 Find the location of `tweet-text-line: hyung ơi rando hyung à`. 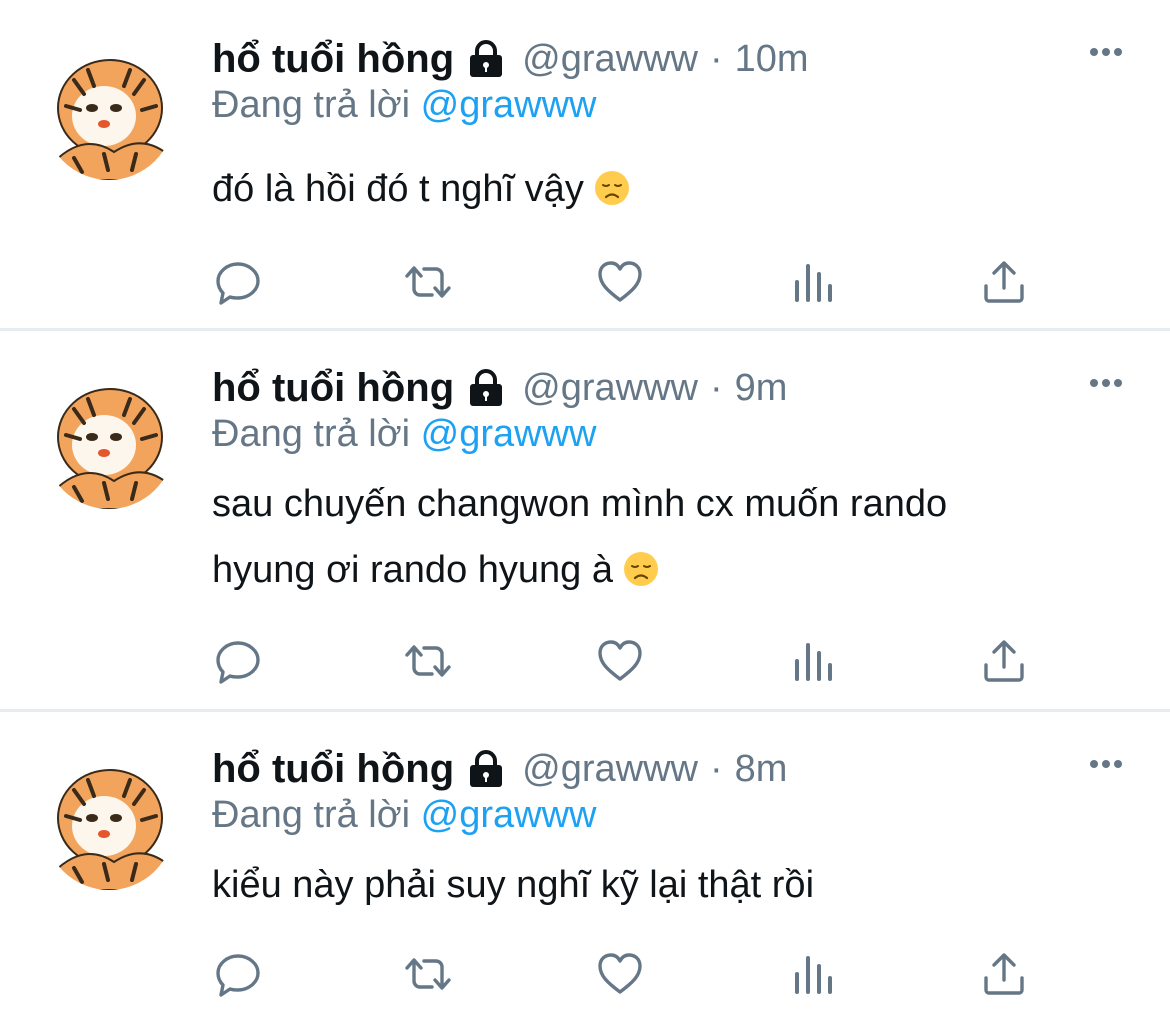

tweet-text-line: hyung ơi rando hyung à is located at coordinates (412, 570).